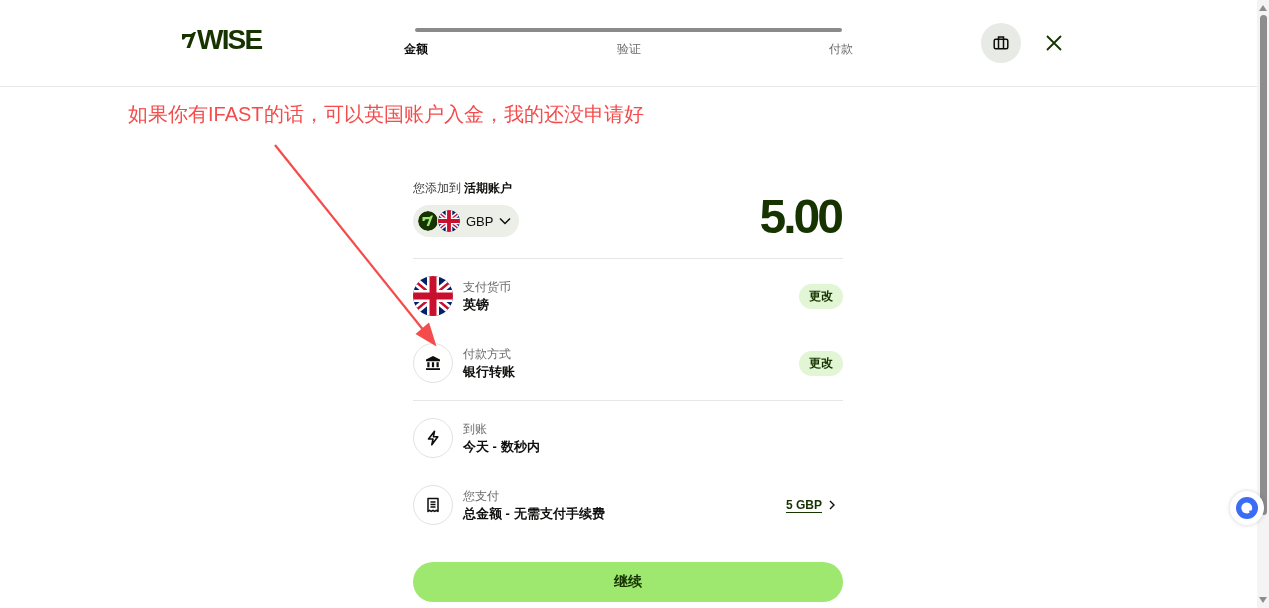 The height and width of the screenshot is (608, 1269). What do you see at coordinates (534, 514) in the screenshot?
I see `detail-value: 总金额 - 无需支付手续费` at bounding box center [534, 514].